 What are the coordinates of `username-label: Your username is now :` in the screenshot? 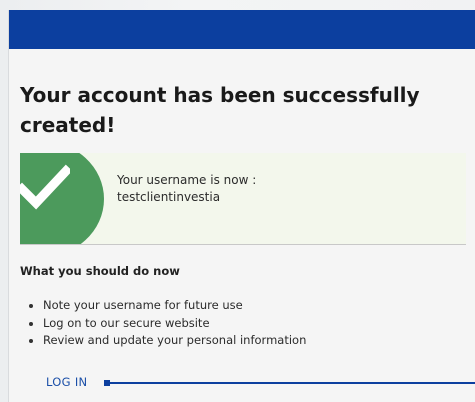 It's located at (187, 180).